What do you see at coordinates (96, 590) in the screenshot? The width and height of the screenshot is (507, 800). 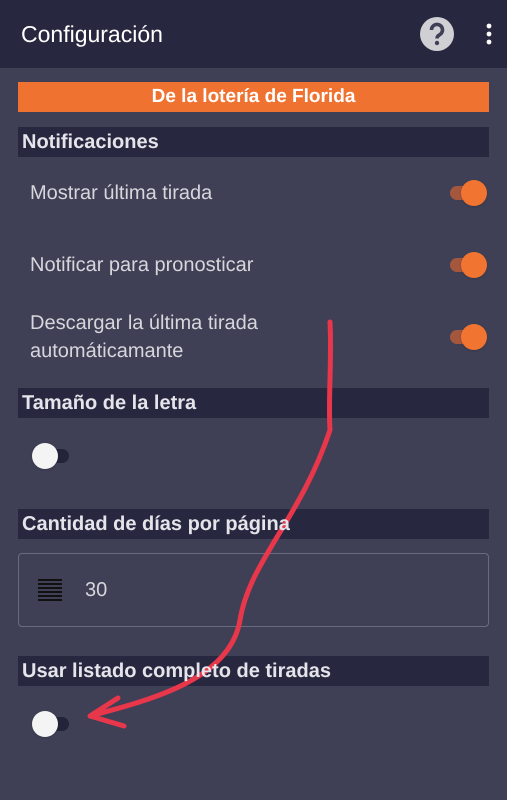 I see `field-value: 30` at bounding box center [96, 590].